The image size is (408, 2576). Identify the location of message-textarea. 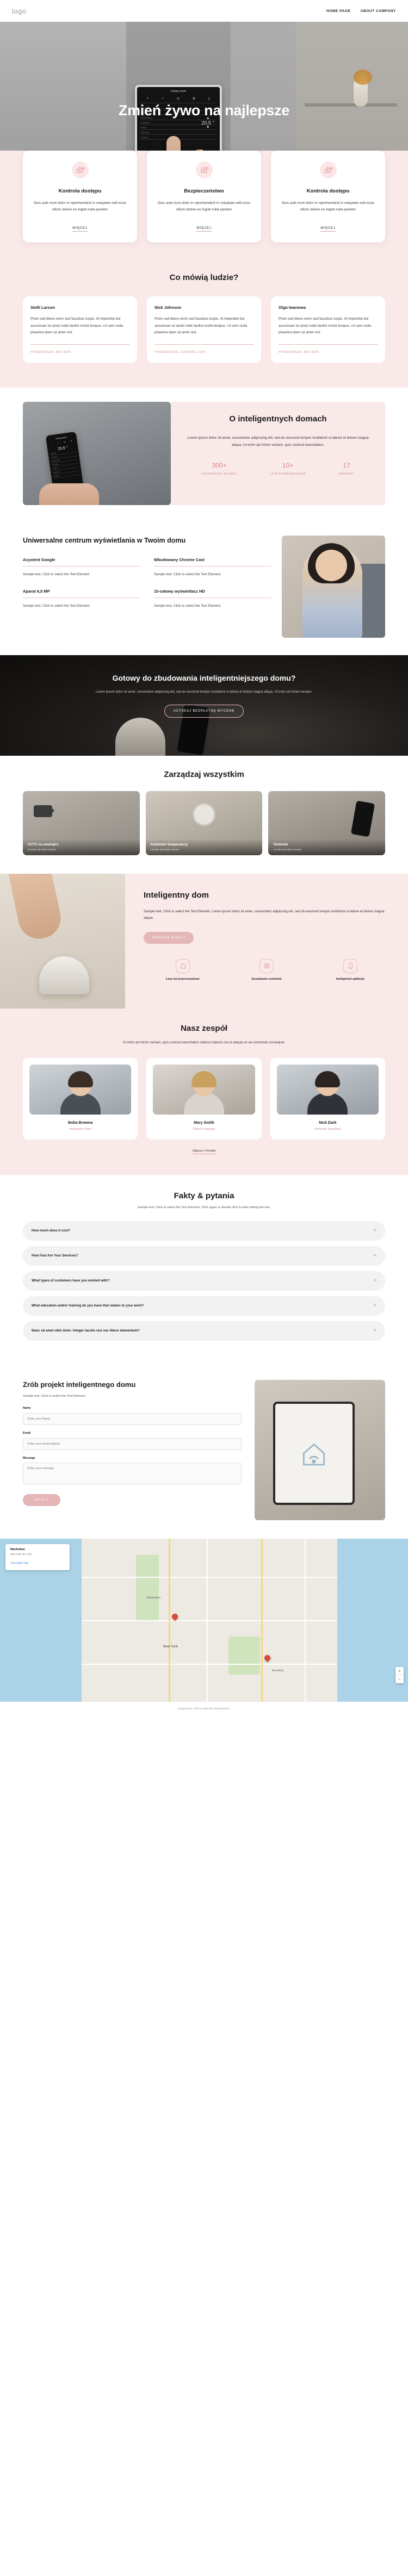
(132, 1474).